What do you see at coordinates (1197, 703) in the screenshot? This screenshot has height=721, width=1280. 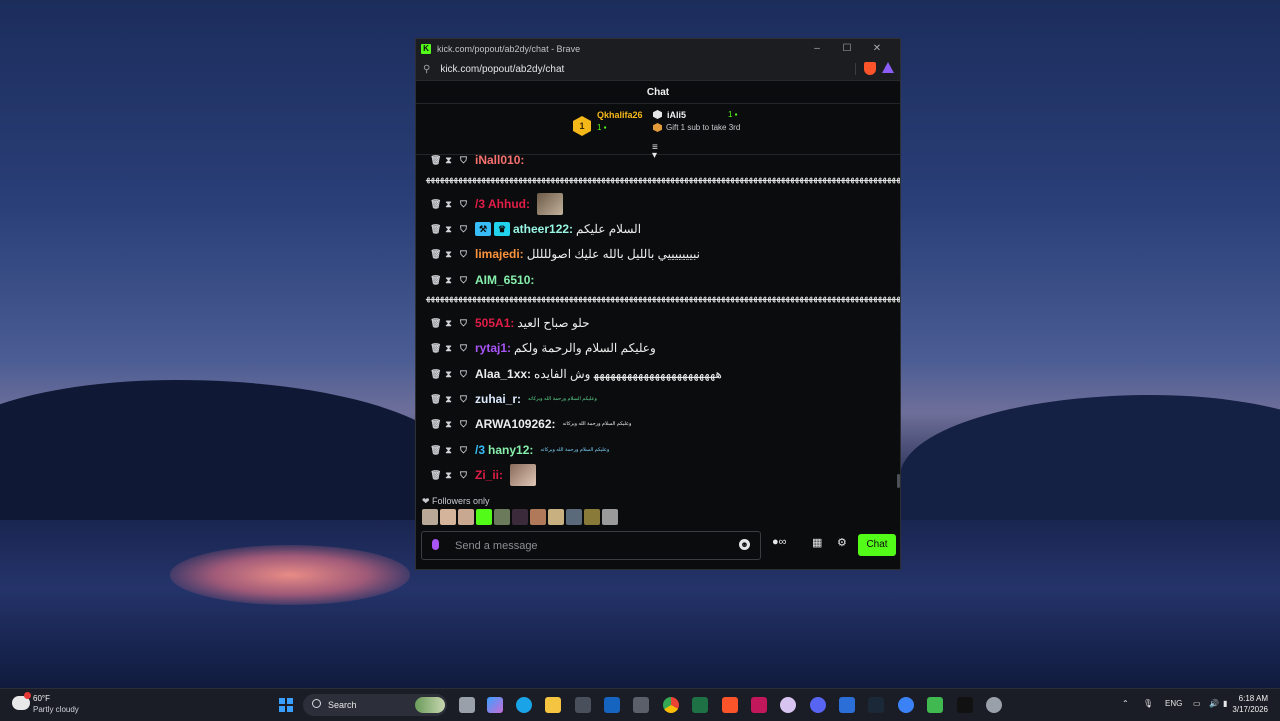 I see `network-icon: ▭` at bounding box center [1197, 703].